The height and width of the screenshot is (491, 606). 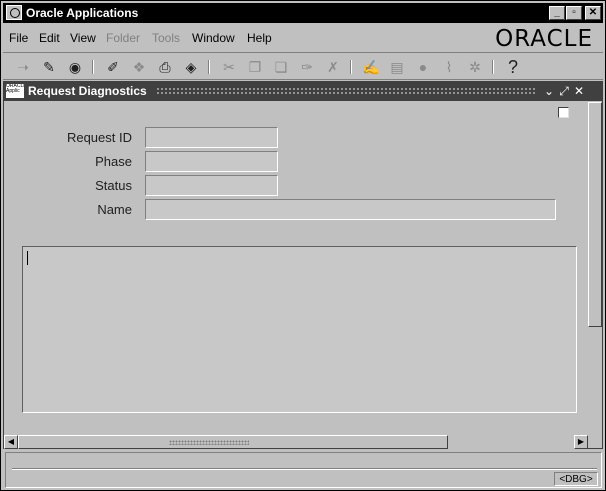 What do you see at coordinates (255, 67) in the screenshot?
I see `copy-icon: ❐` at bounding box center [255, 67].